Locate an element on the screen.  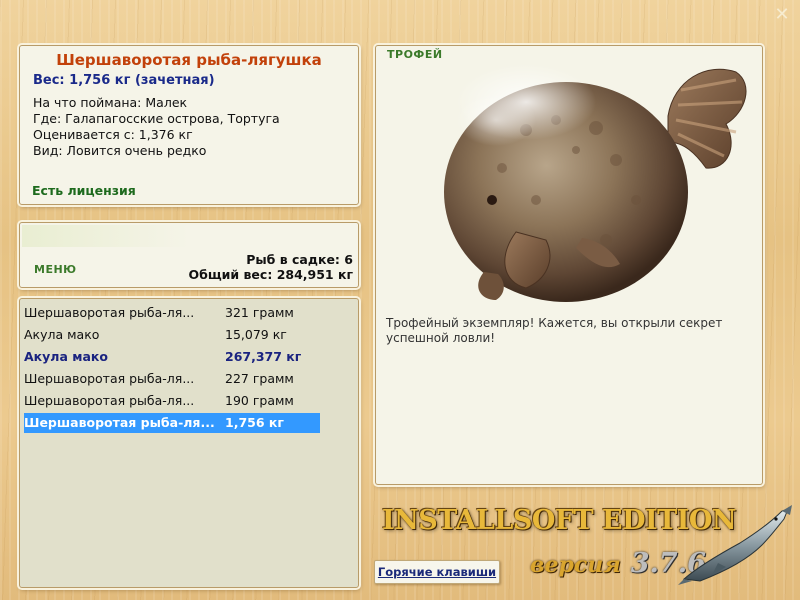
valued-from-label: Оценивается с: is located at coordinates (84, 134).